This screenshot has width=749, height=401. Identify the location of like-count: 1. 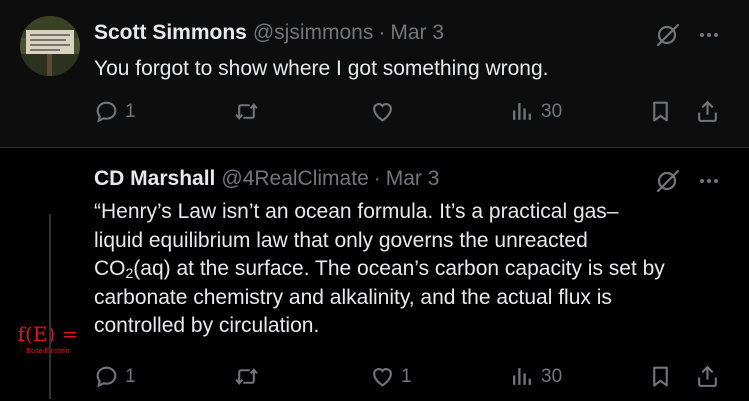
(406, 376).